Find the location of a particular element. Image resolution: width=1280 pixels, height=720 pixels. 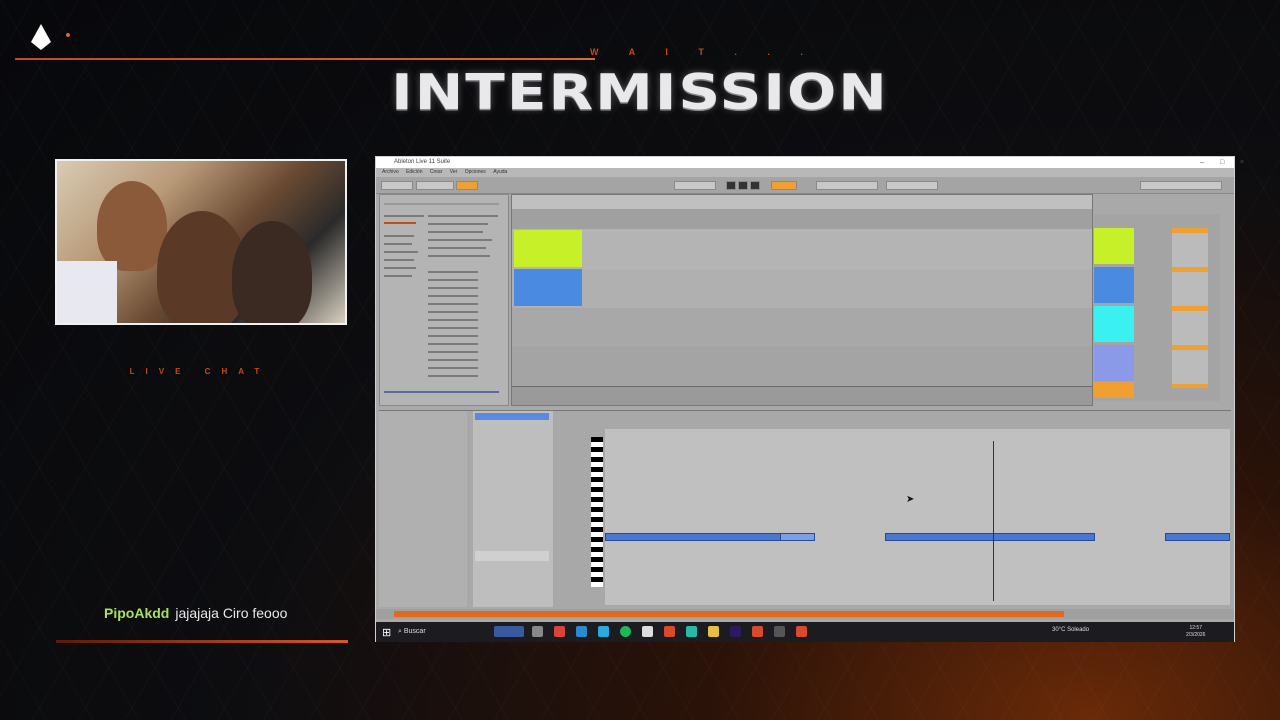

midi-note-selected is located at coordinates (797, 537).